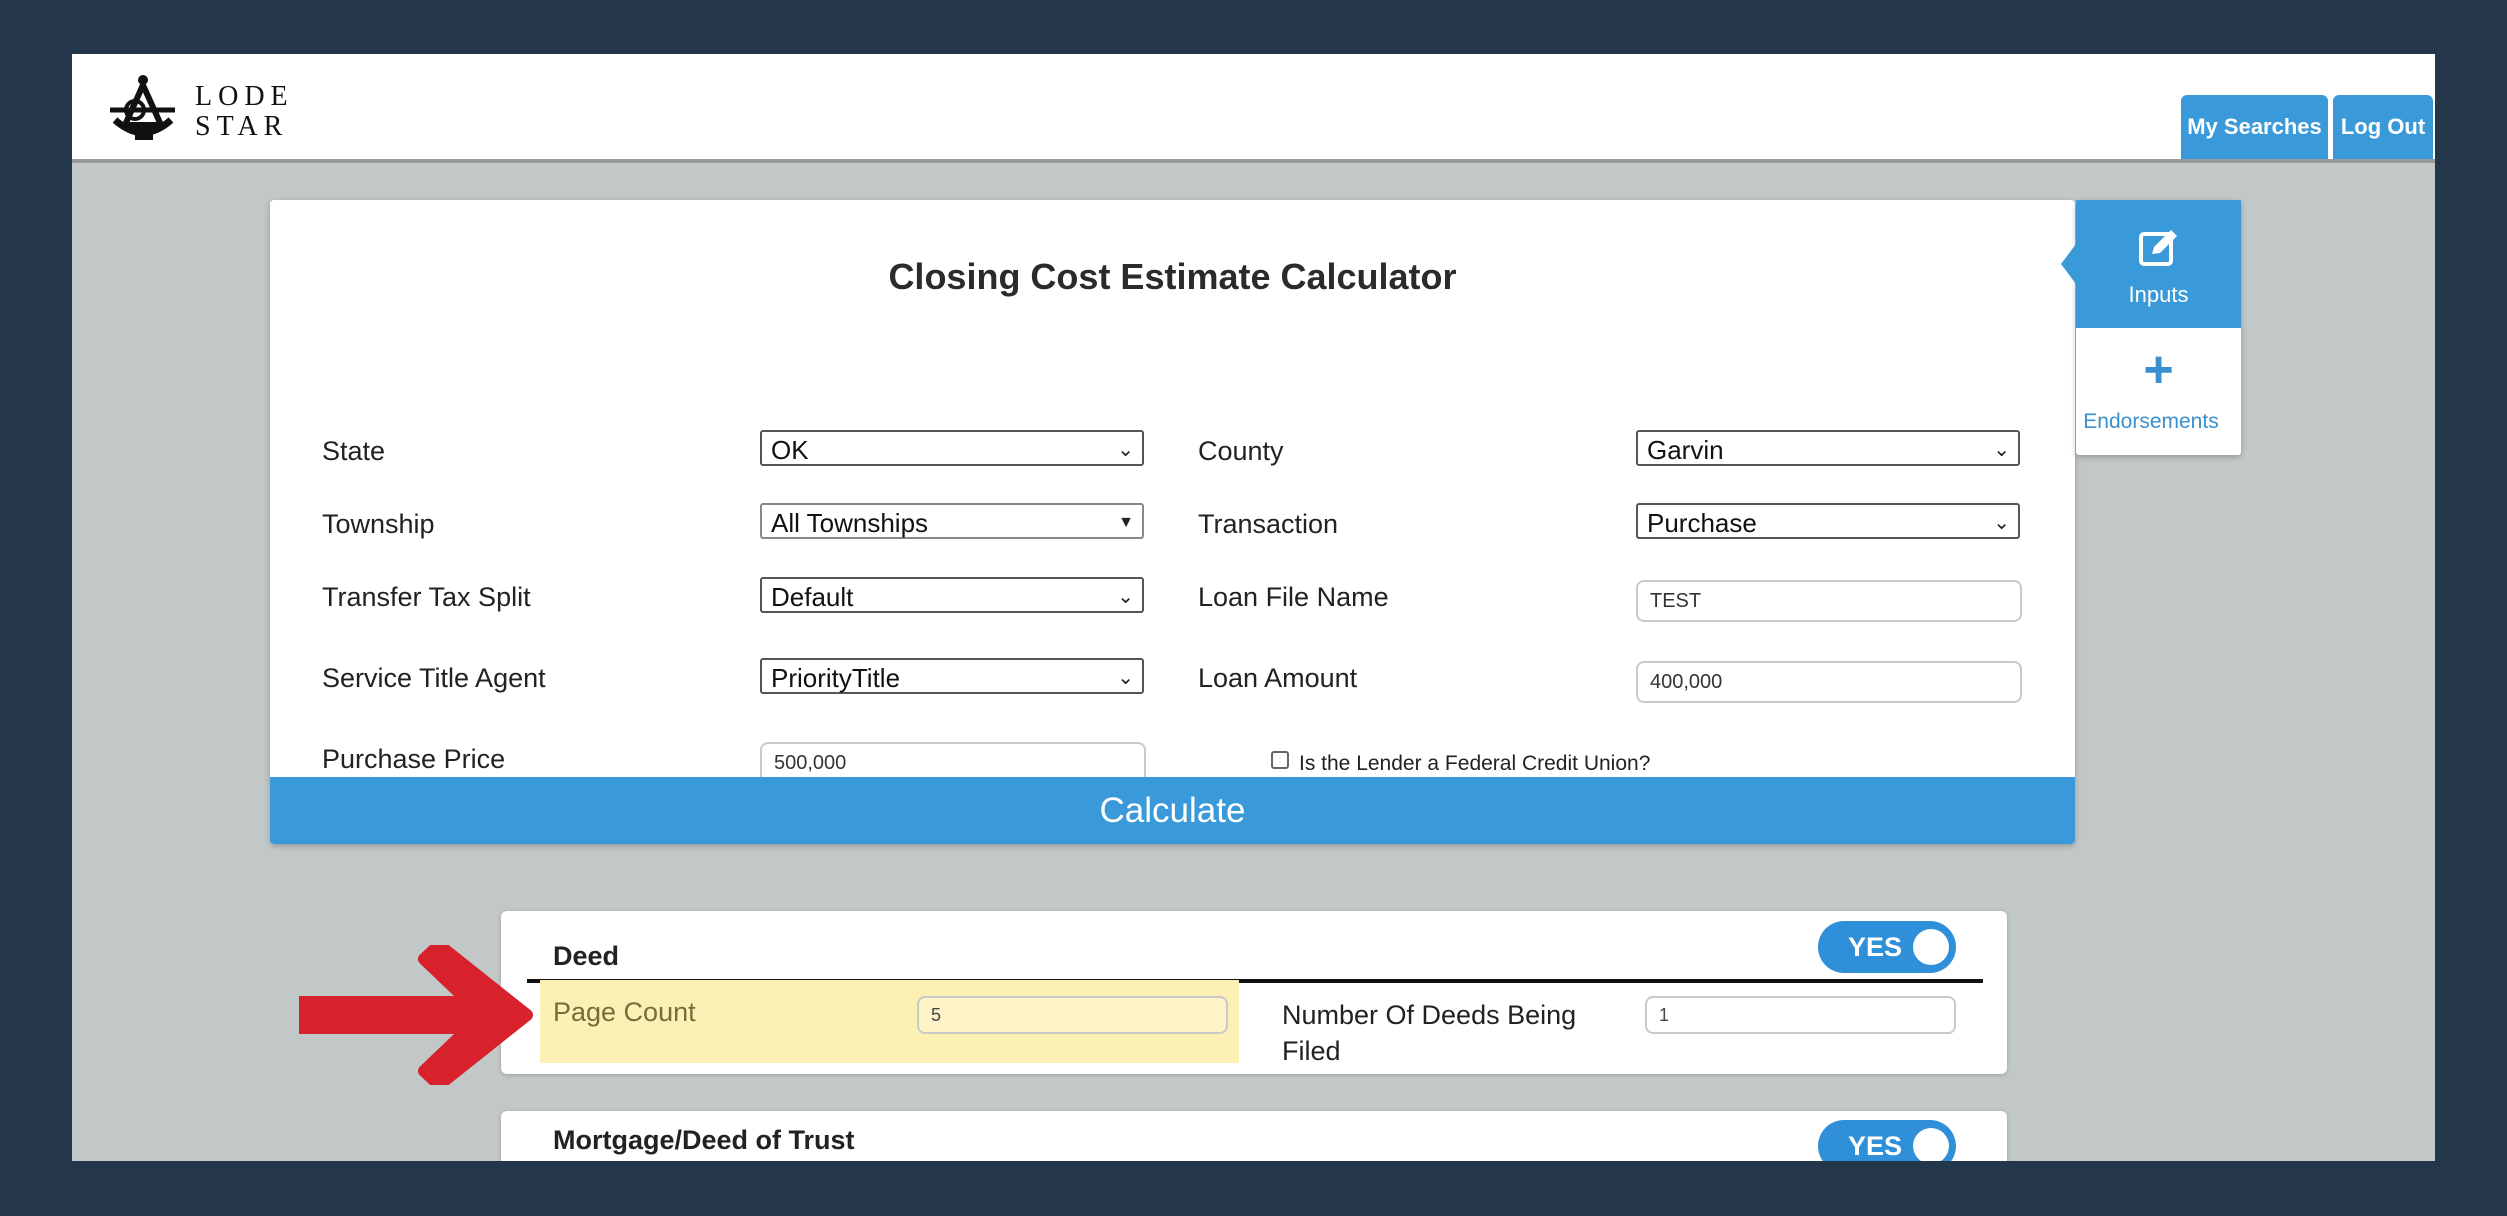 Image resolution: width=2507 pixels, height=1216 pixels. I want to click on service-title-agent-value: PriorityTitle, so click(836, 678).